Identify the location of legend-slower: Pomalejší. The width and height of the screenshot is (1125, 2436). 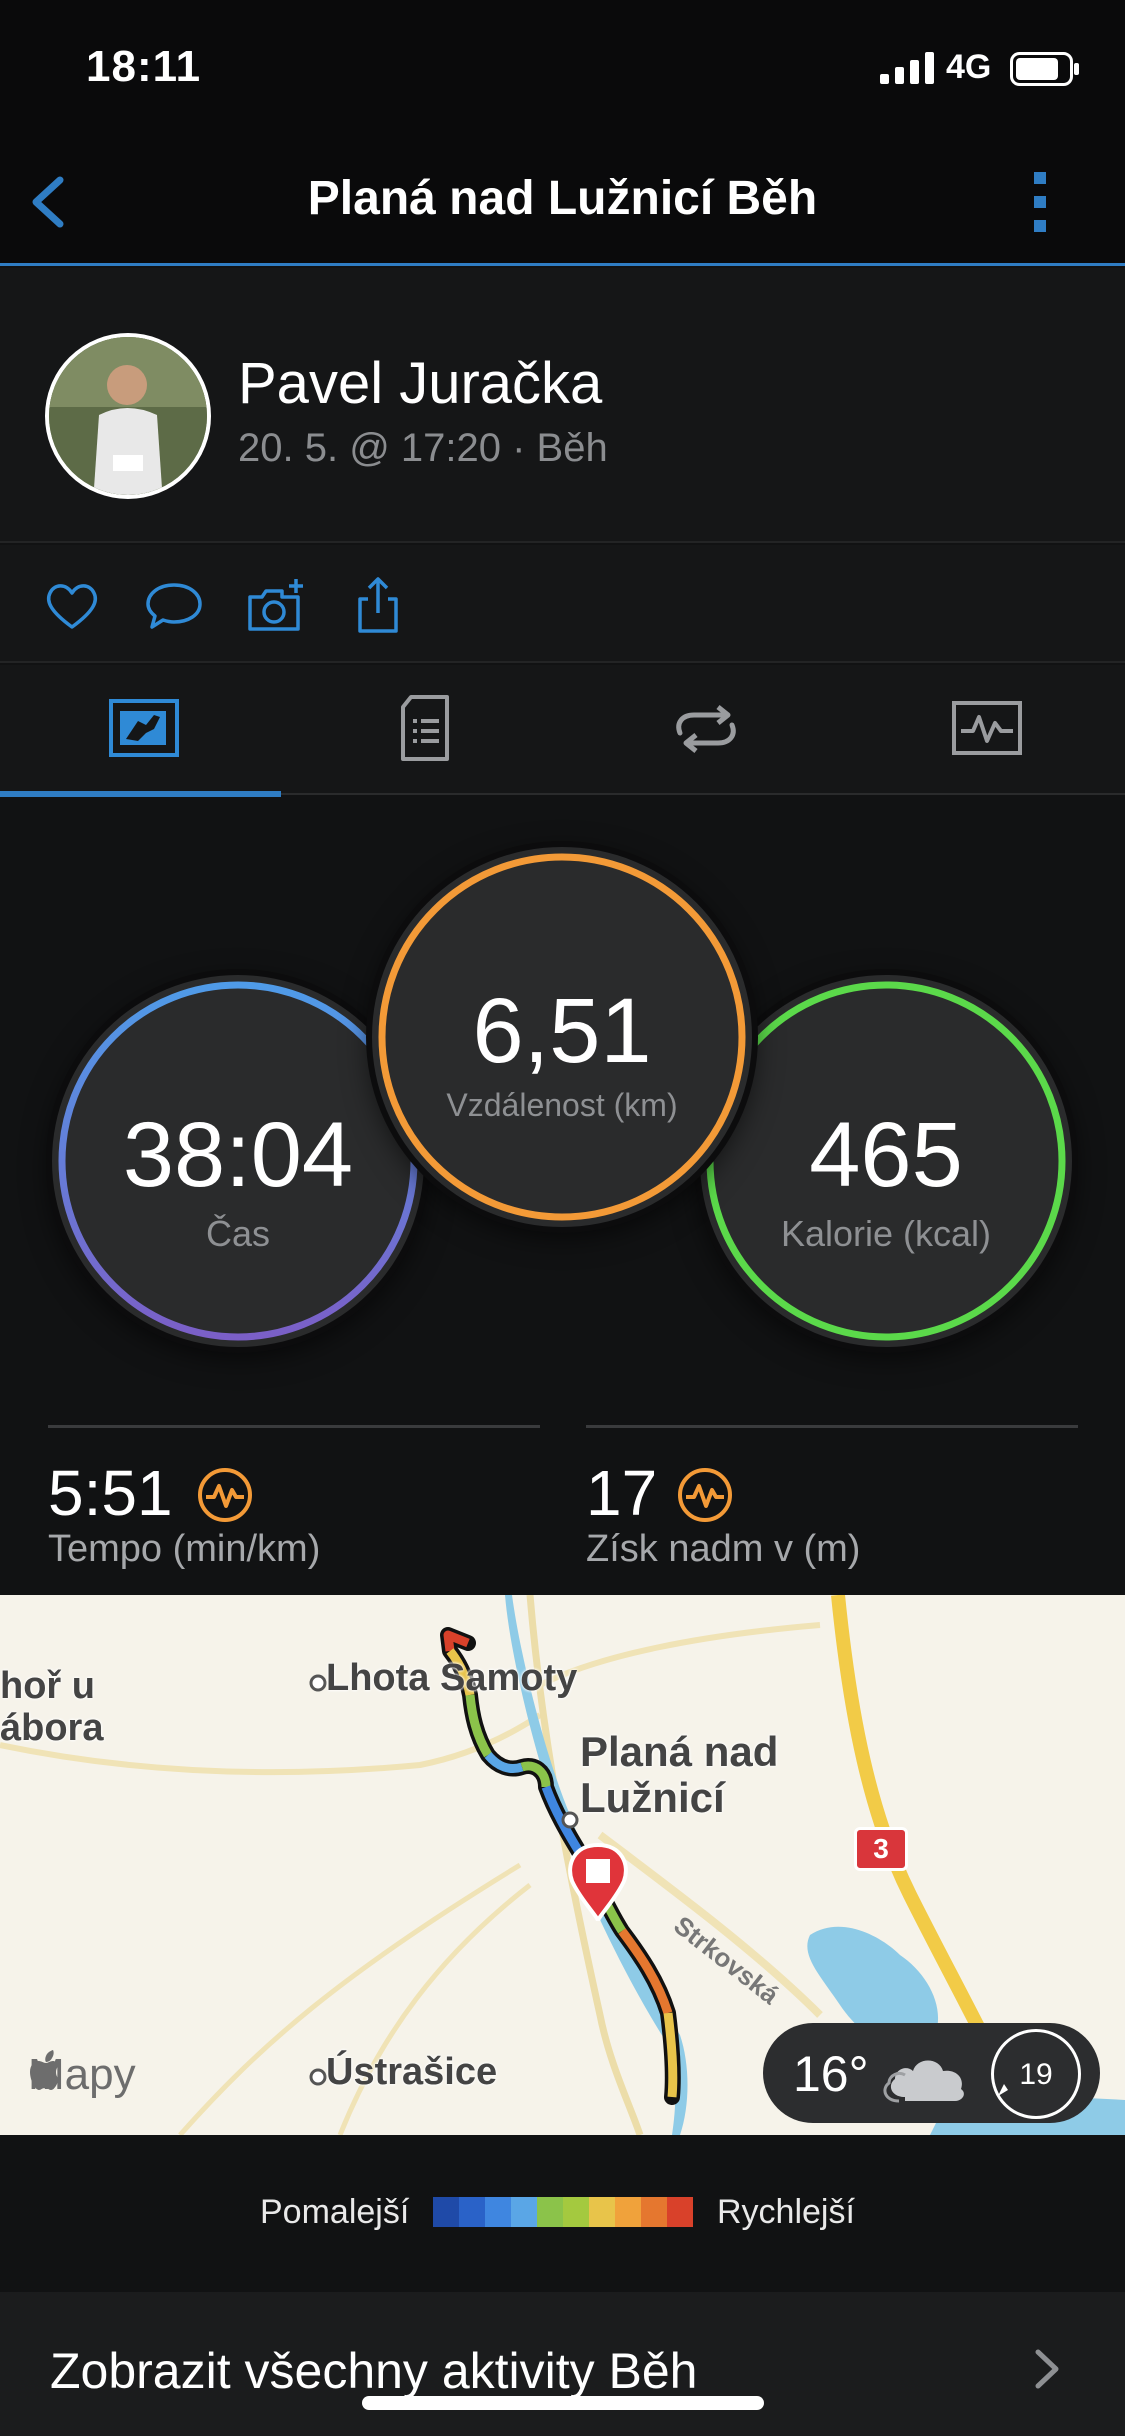
(335, 2212).